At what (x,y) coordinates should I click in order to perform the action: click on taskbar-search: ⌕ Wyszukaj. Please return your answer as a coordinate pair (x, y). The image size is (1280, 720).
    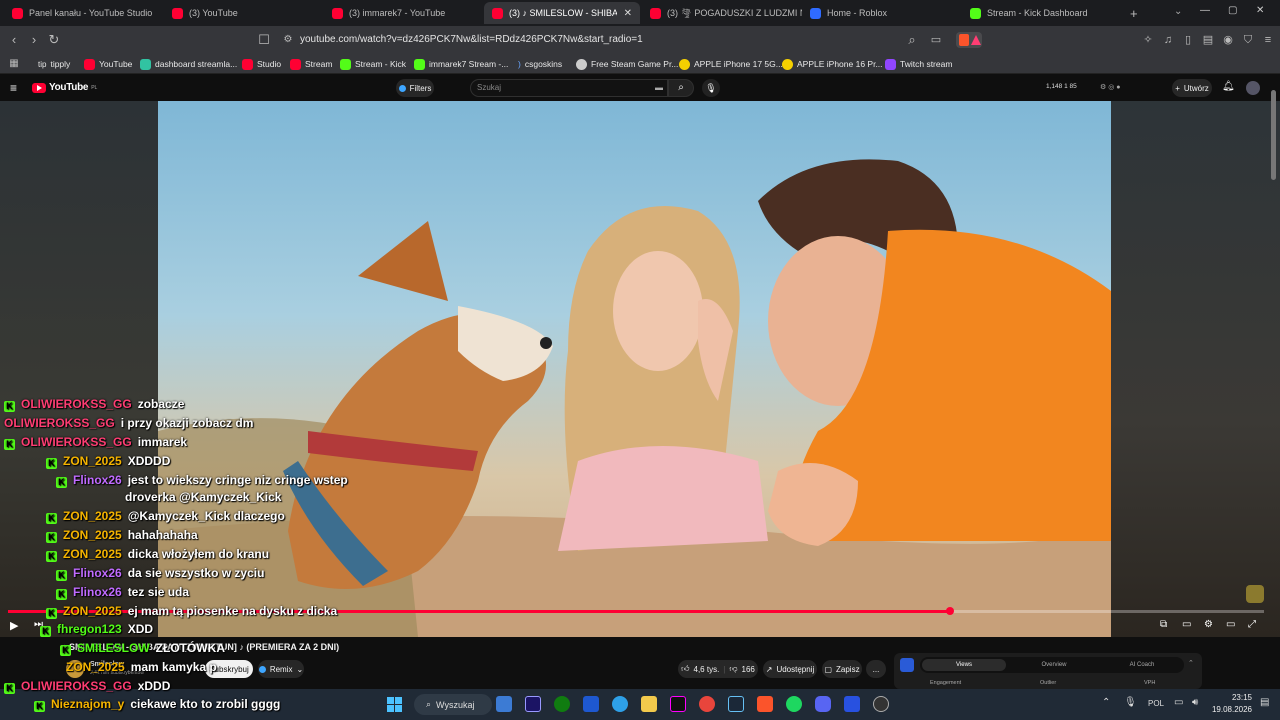
    Looking at the image, I should click on (453, 704).